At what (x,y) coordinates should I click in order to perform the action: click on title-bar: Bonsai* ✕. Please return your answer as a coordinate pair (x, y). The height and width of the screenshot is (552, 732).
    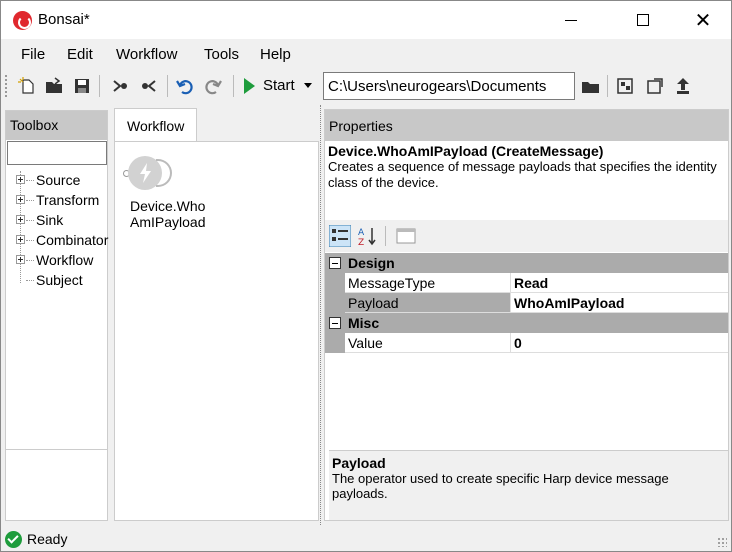
    Looking at the image, I should click on (366, 20).